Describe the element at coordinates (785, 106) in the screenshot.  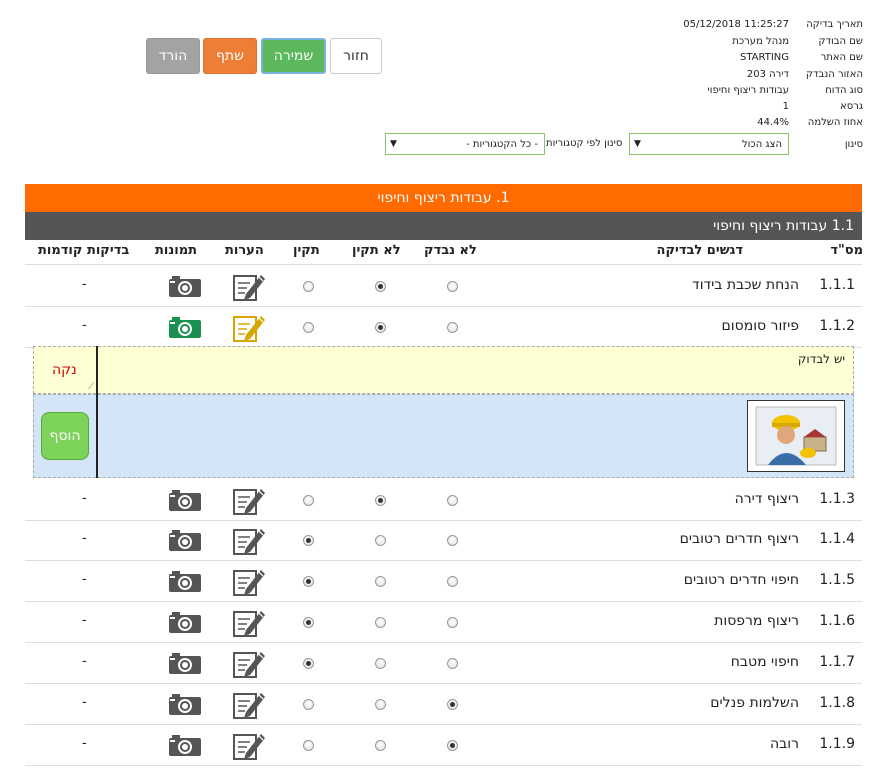
I see `info-value: 1` at that location.